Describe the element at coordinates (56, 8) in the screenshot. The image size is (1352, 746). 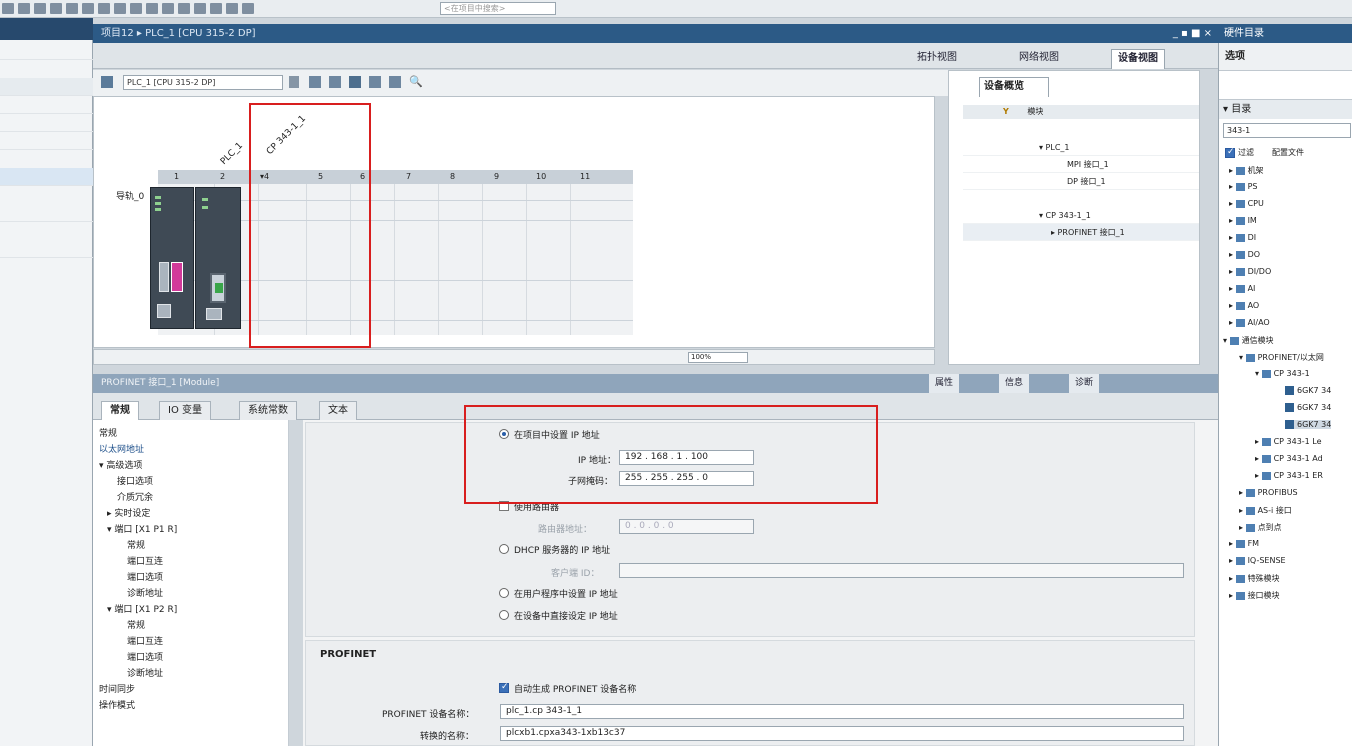
I see `print-icon` at that location.